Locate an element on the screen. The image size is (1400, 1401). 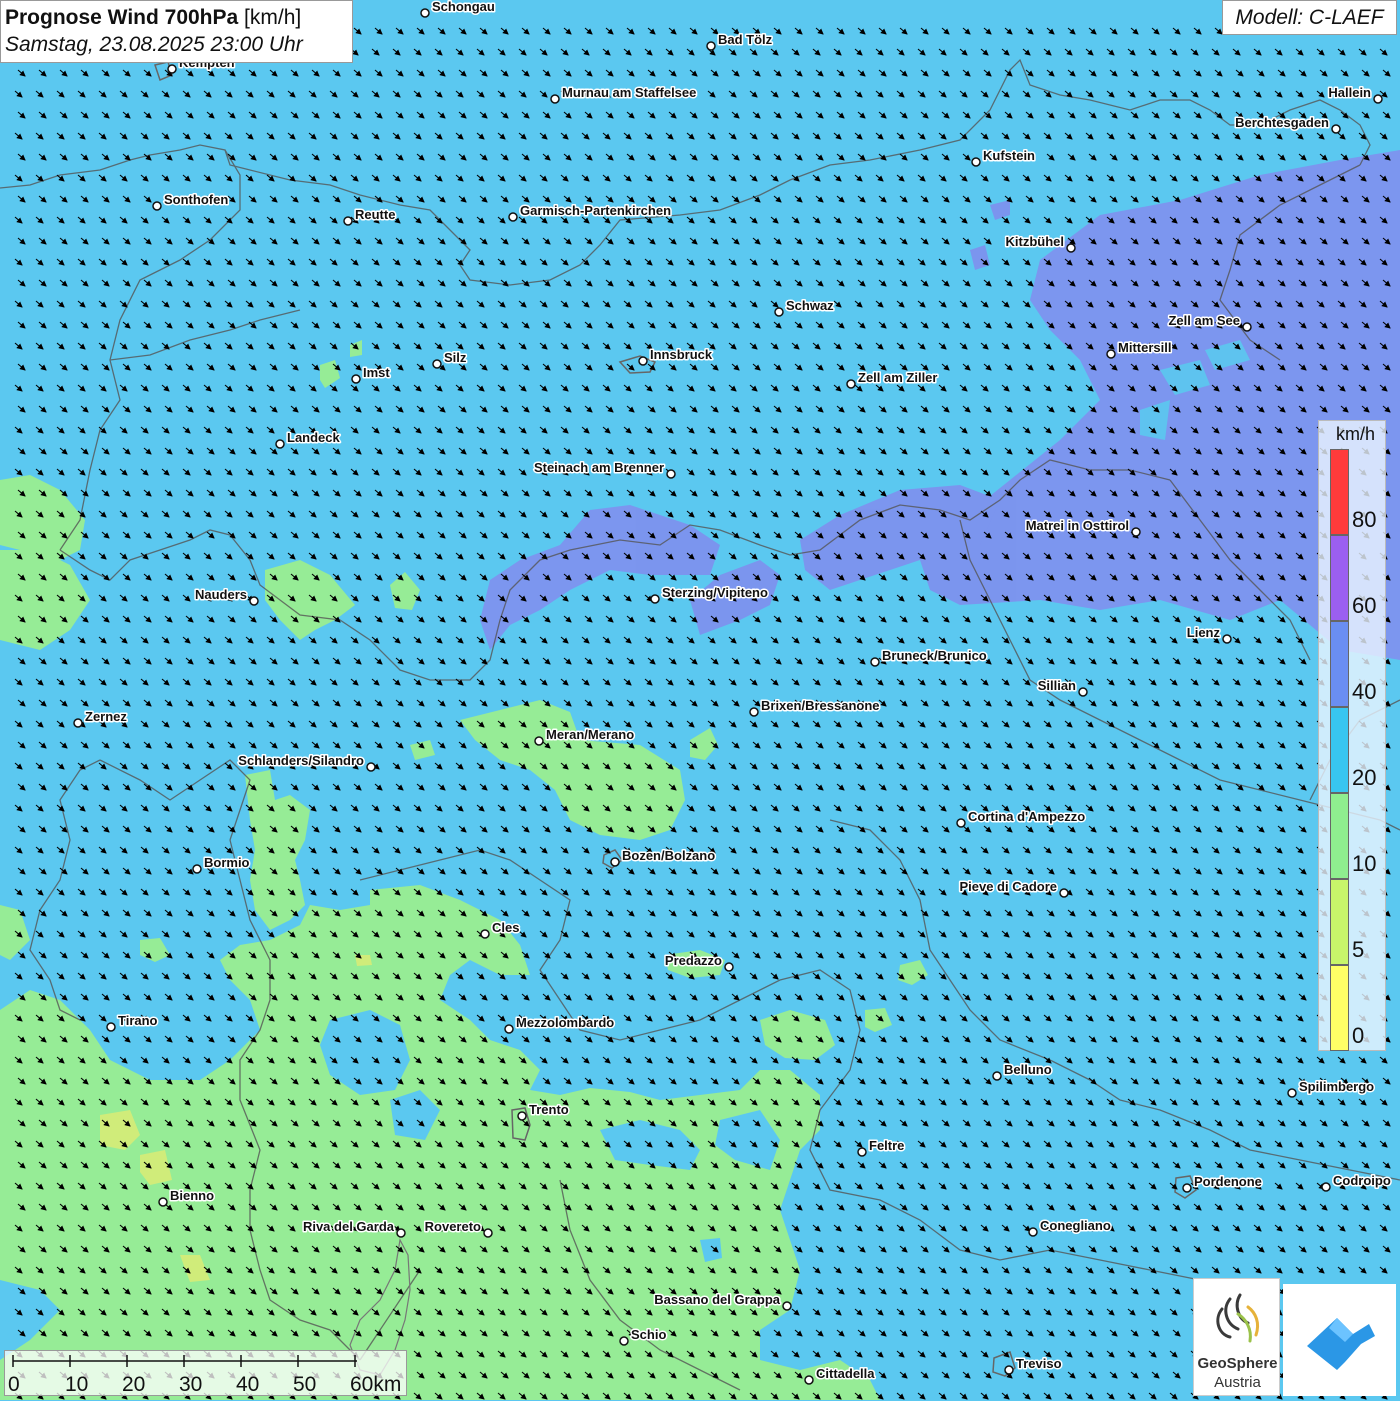
city-label: Conegliano is located at coordinates (1075, 1225).